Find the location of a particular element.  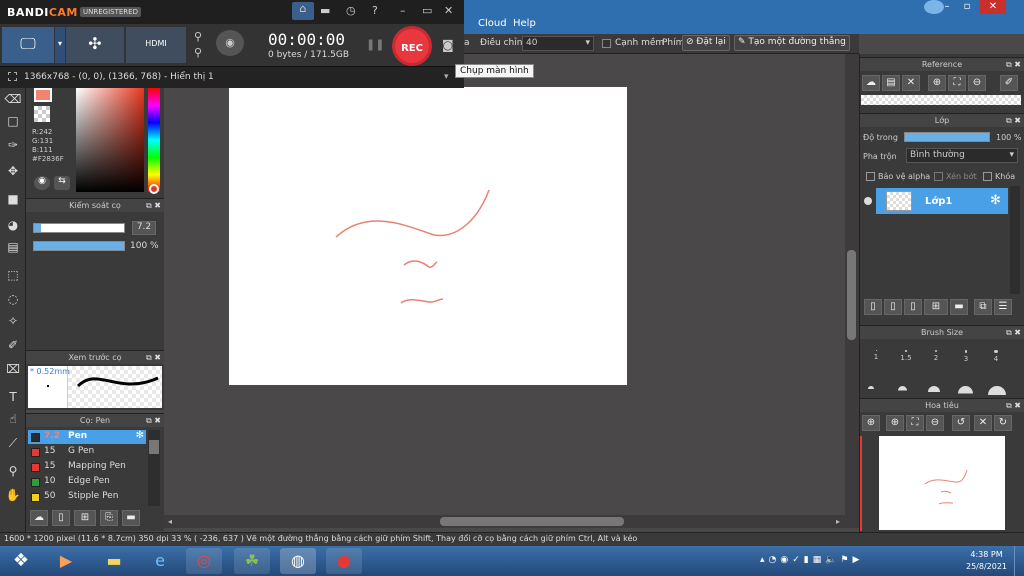

home-icon: ⌂ is located at coordinates (303, 11).